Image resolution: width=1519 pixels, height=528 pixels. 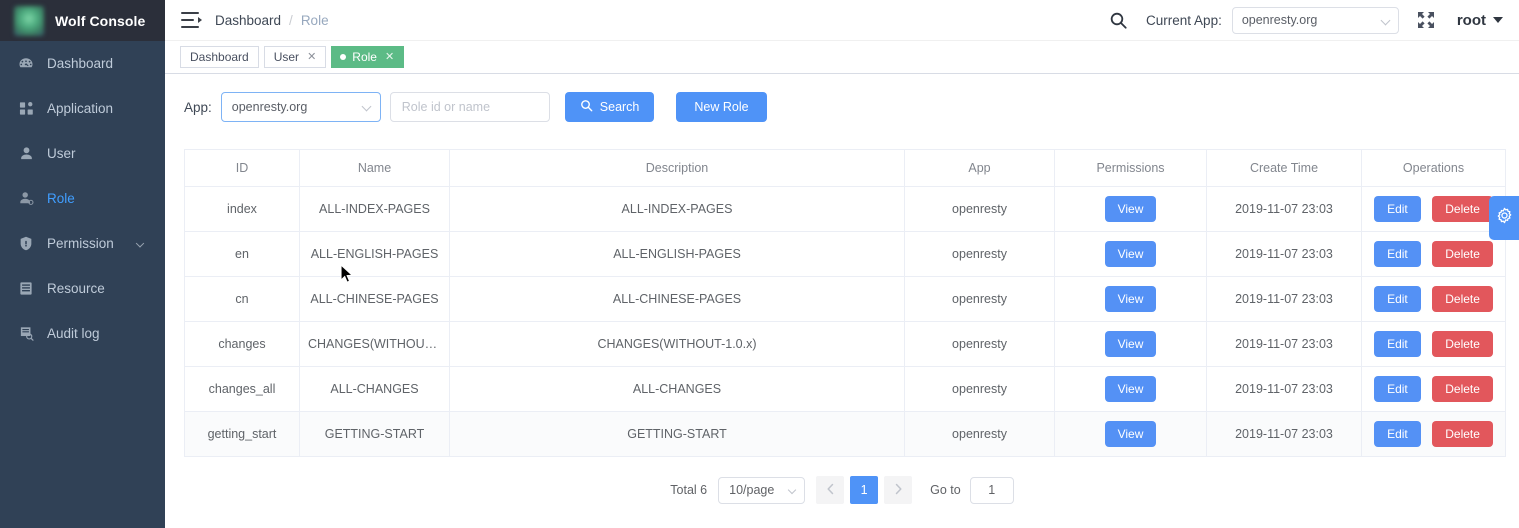 What do you see at coordinates (26, 244) in the screenshot?
I see `shield-icon` at bounding box center [26, 244].